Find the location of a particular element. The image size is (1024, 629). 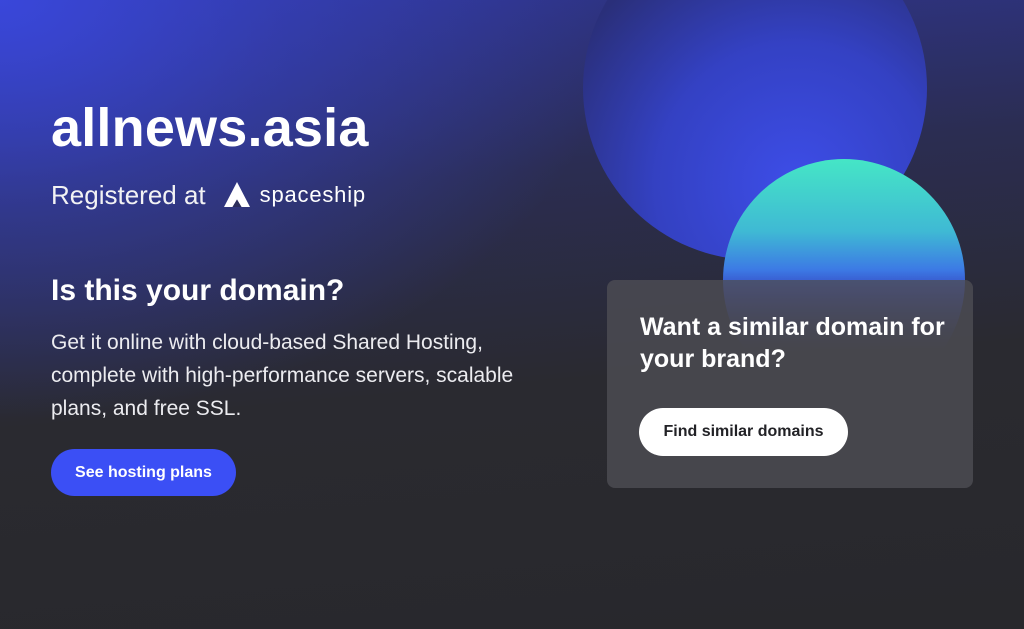

see-hosting-plans-button: See hosting plans is located at coordinates (143, 472).